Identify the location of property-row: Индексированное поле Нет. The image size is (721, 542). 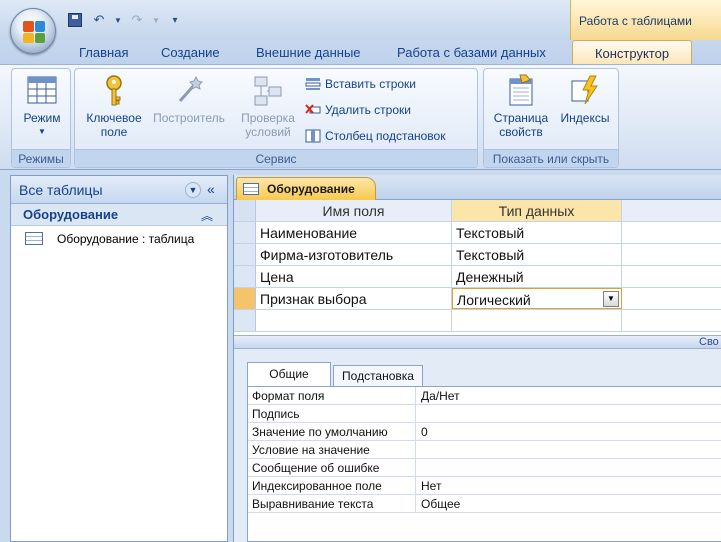
(484, 486).